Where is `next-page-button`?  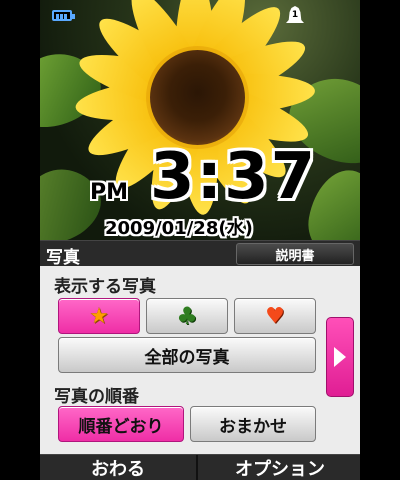
next-page-button is located at coordinates (340, 357).